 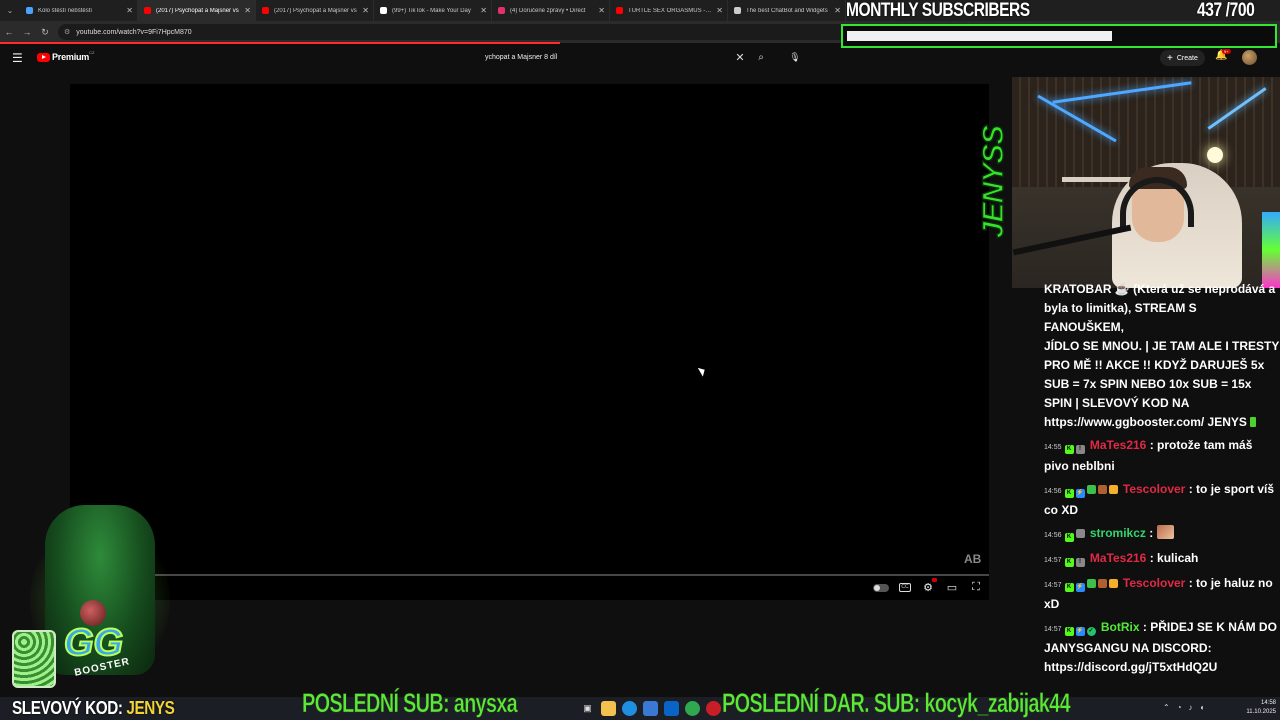 I want to click on search-box: ychopat a Majsner 8 díl ✕, so click(x=614, y=57).